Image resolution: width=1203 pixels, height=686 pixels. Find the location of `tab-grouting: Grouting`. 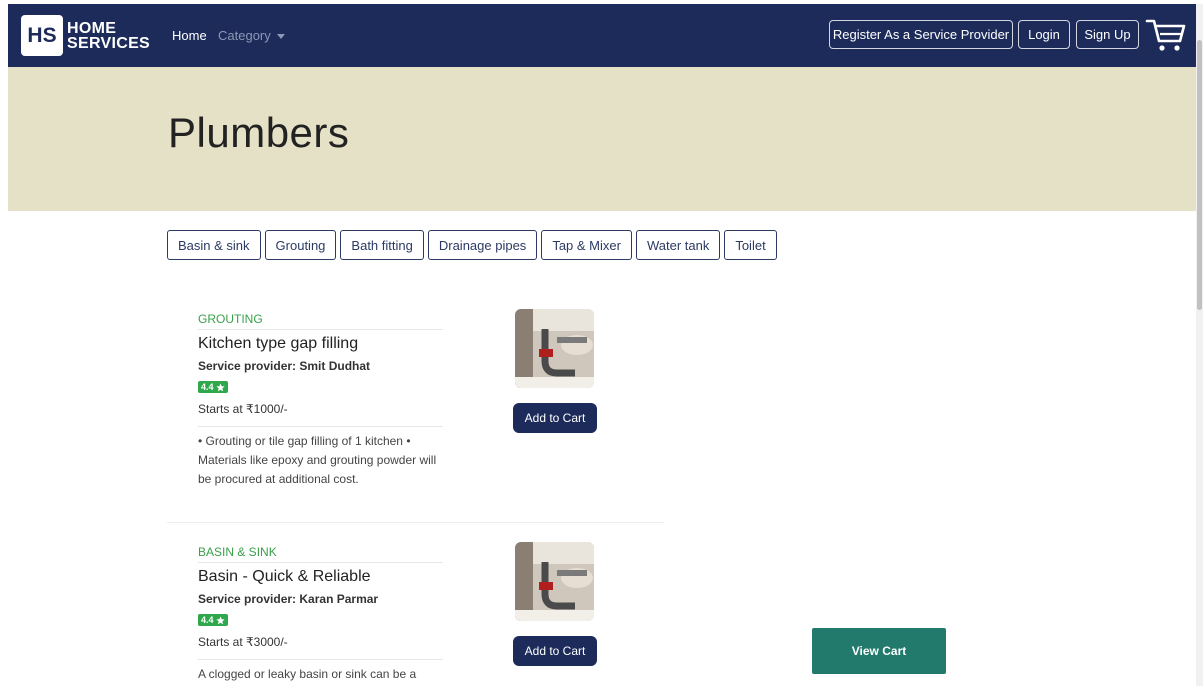

tab-grouting: Grouting is located at coordinates (300, 245).